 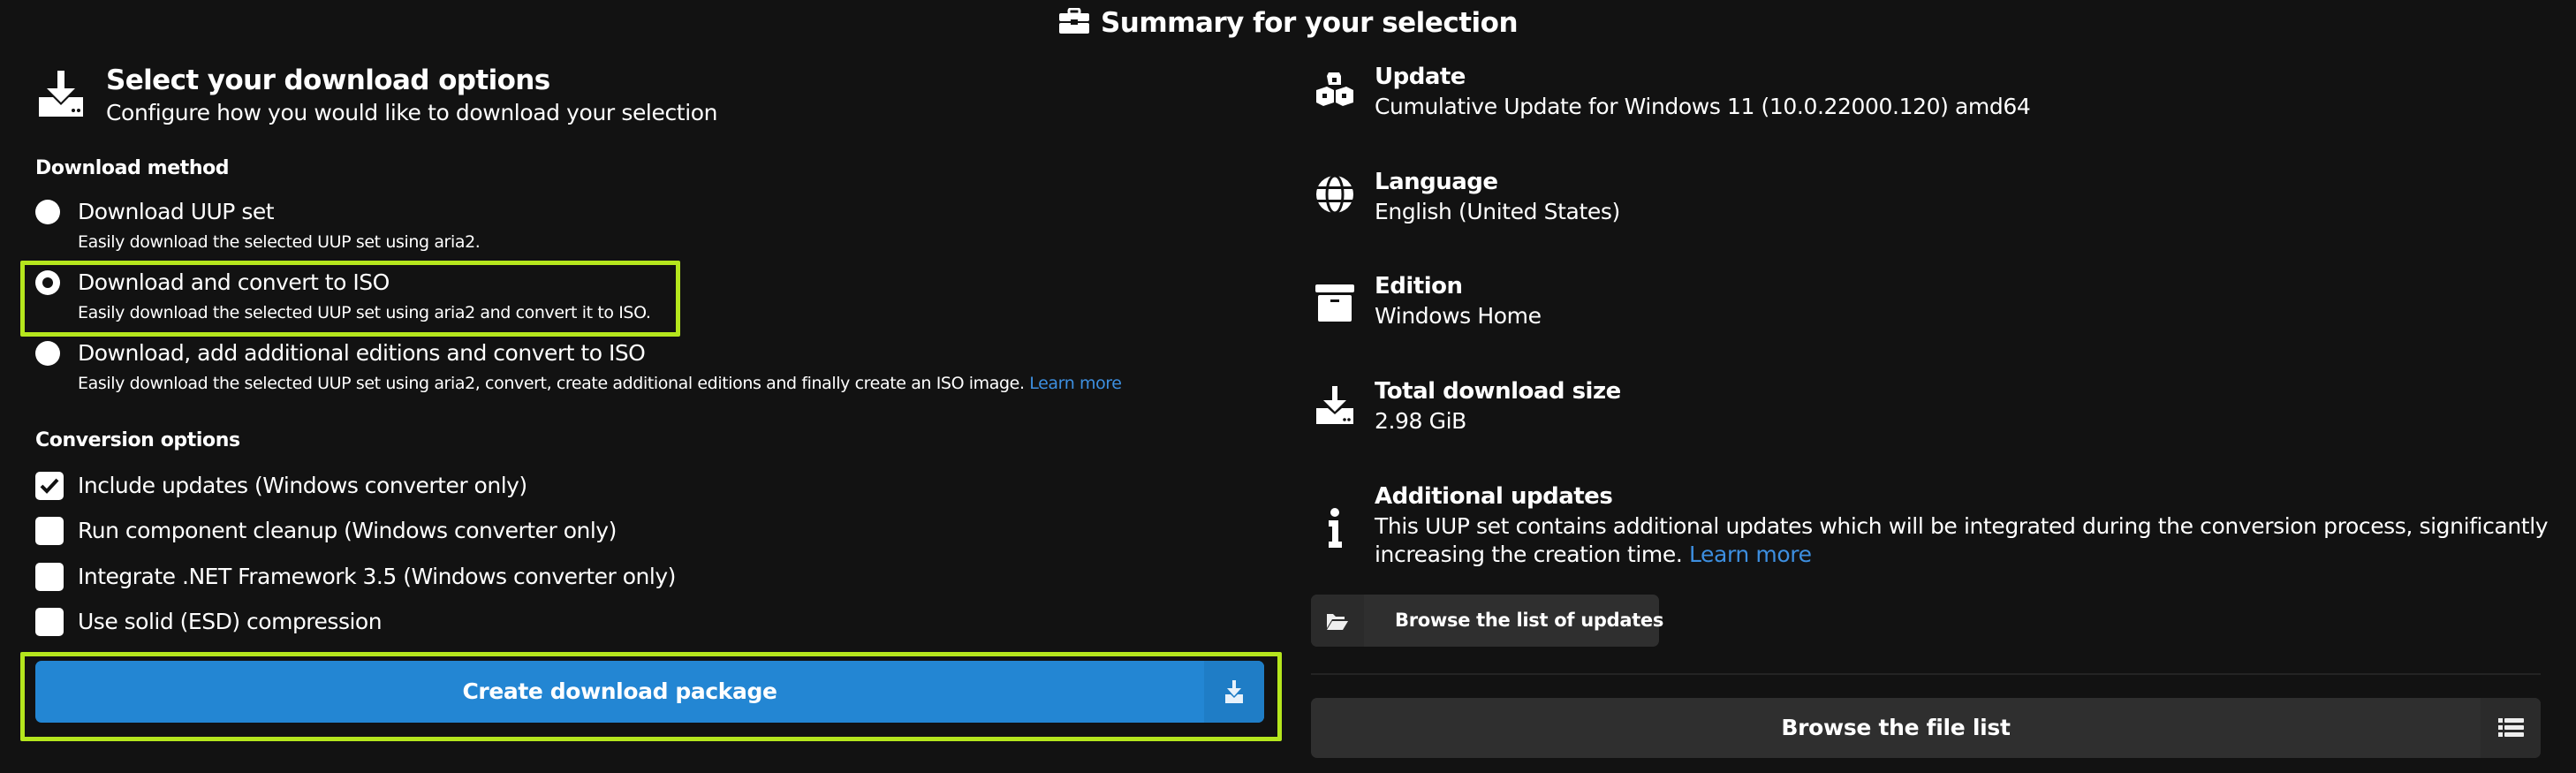 I want to click on create-download-package-button: Create download package, so click(x=650, y=692).